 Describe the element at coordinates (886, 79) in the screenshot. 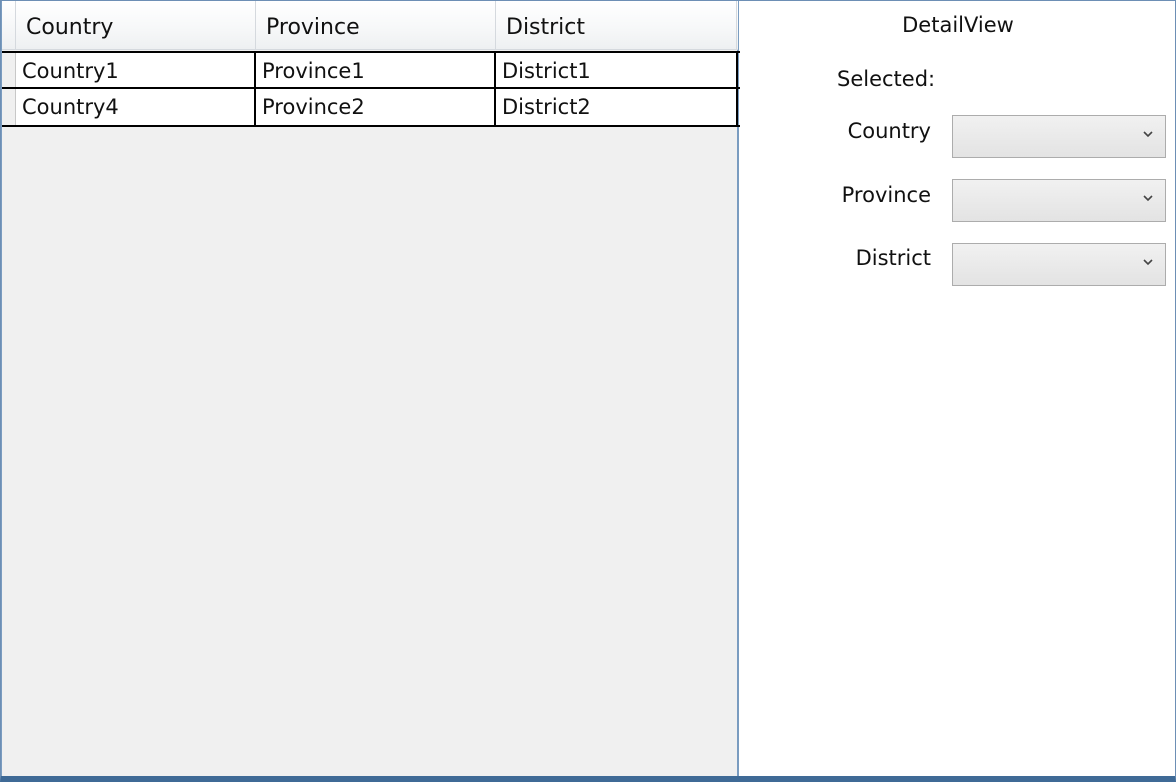

I see `selected-label: Selected:` at that location.